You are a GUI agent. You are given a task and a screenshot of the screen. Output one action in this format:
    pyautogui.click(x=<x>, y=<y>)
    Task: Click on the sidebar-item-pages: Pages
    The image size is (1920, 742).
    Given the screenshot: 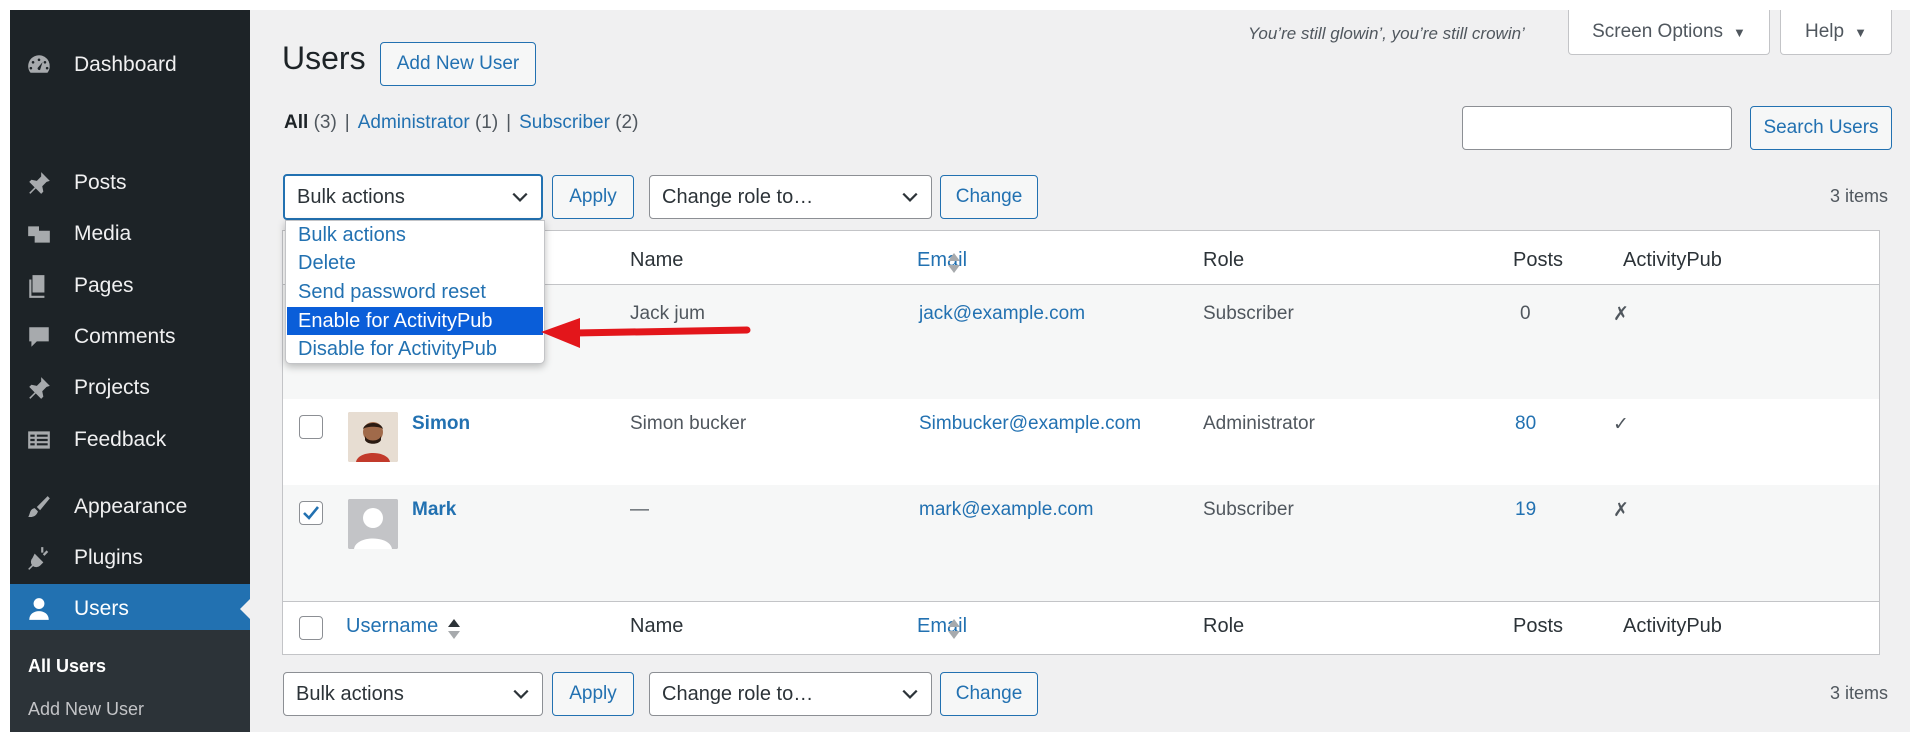 What is the action you would take?
    pyautogui.click(x=130, y=286)
    